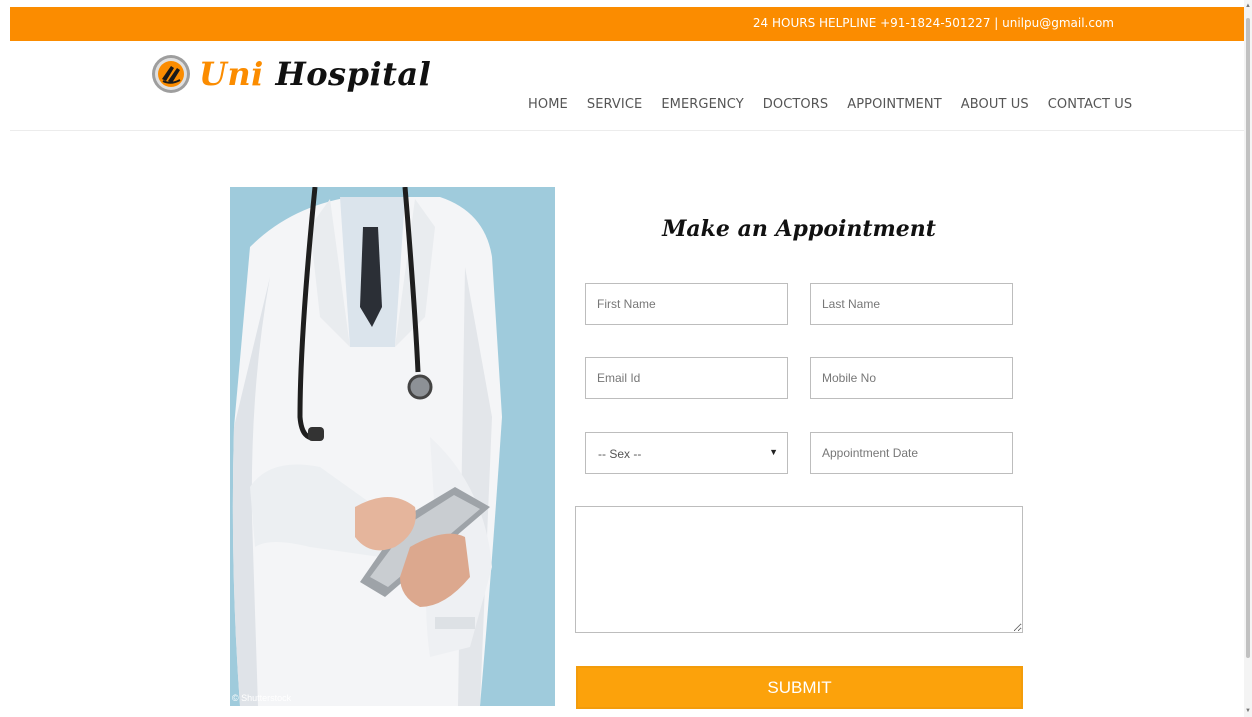 Image resolution: width=1252 pixels, height=717 pixels. What do you see at coordinates (686, 453) in the screenshot?
I see `sex-select: -- Sex -- ▼` at bounding box center [686, 453].